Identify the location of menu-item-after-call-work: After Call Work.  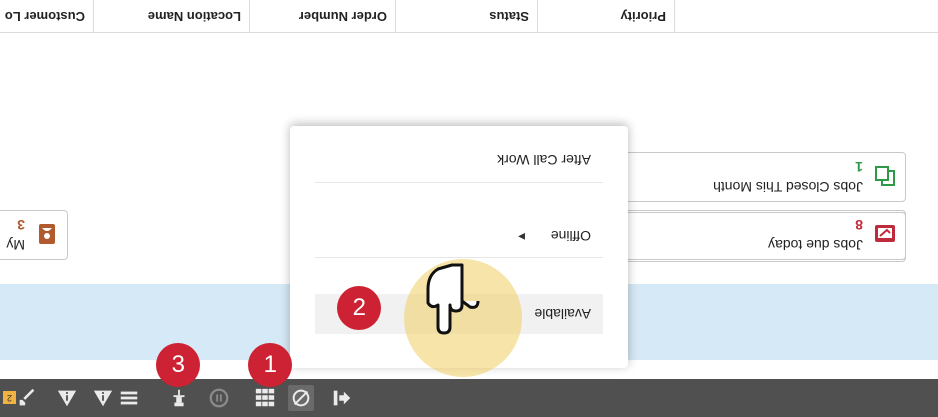
(459, 160).